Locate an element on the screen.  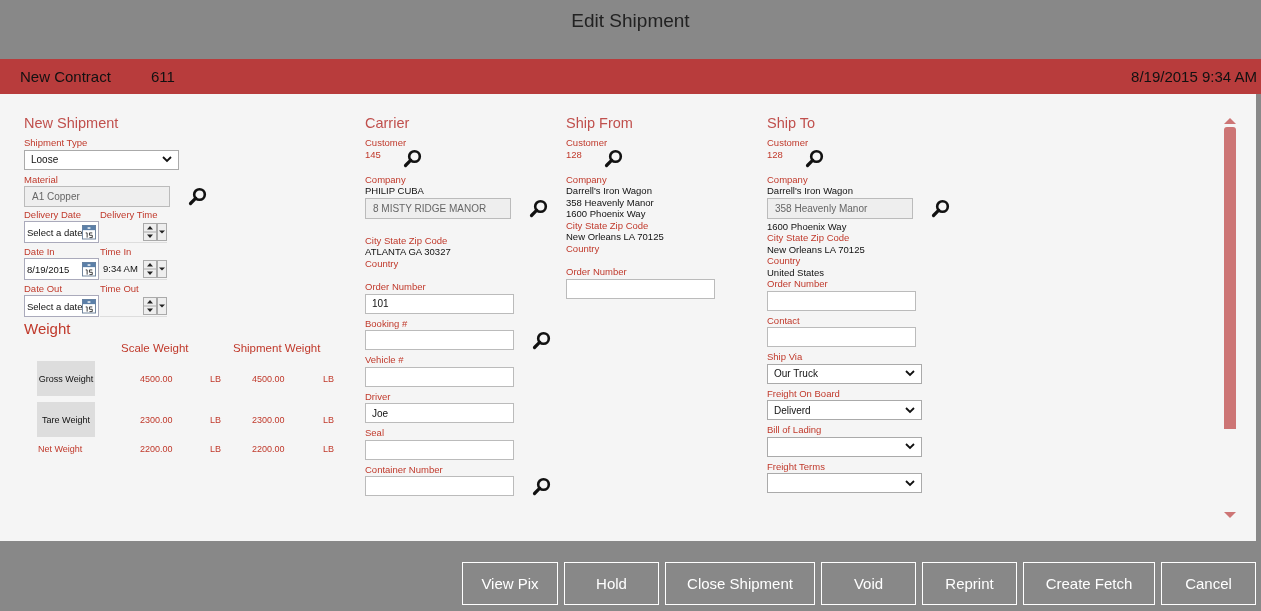
action-button: View Pix is located at coordinates (510, 583).